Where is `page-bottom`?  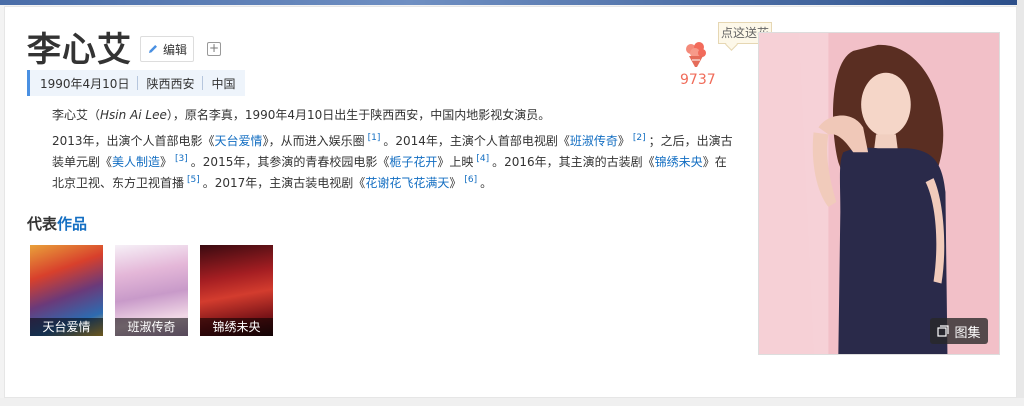
page-bottom is located at coordinates (512, 402).